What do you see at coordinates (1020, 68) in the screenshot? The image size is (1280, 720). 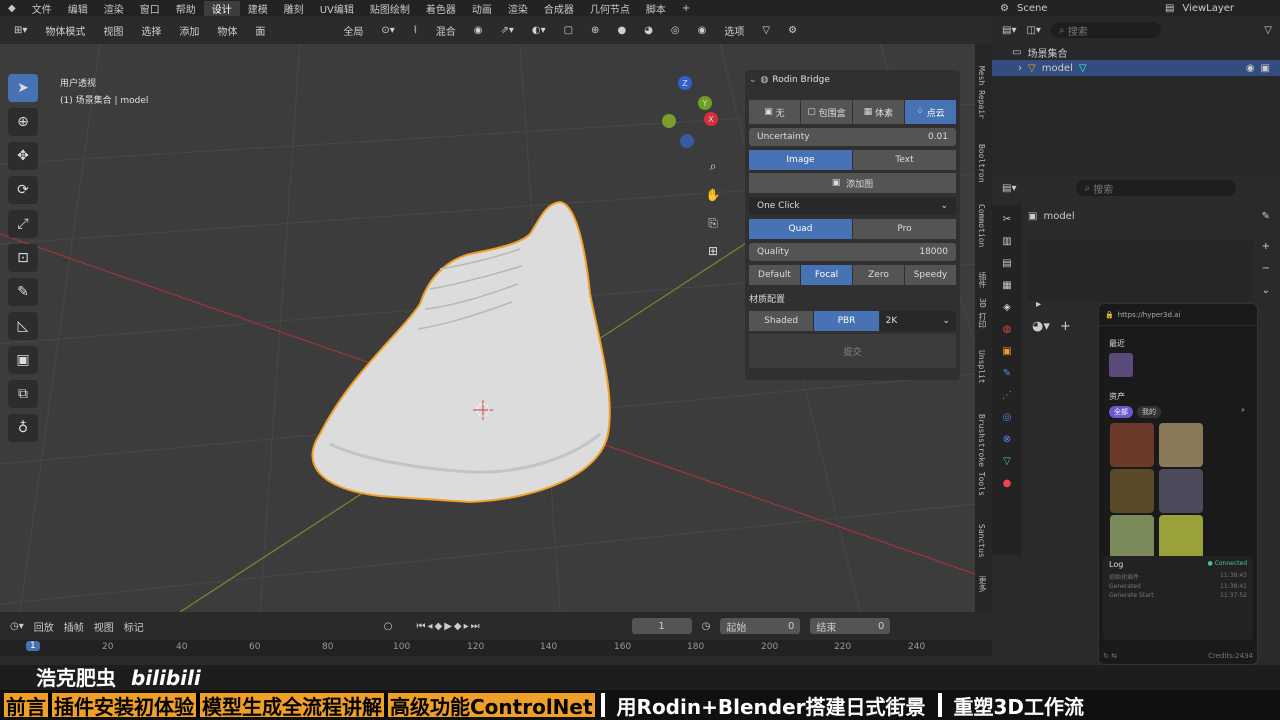 I see `expand-arrow-icon: ›` at bounding box center [1020, 68].